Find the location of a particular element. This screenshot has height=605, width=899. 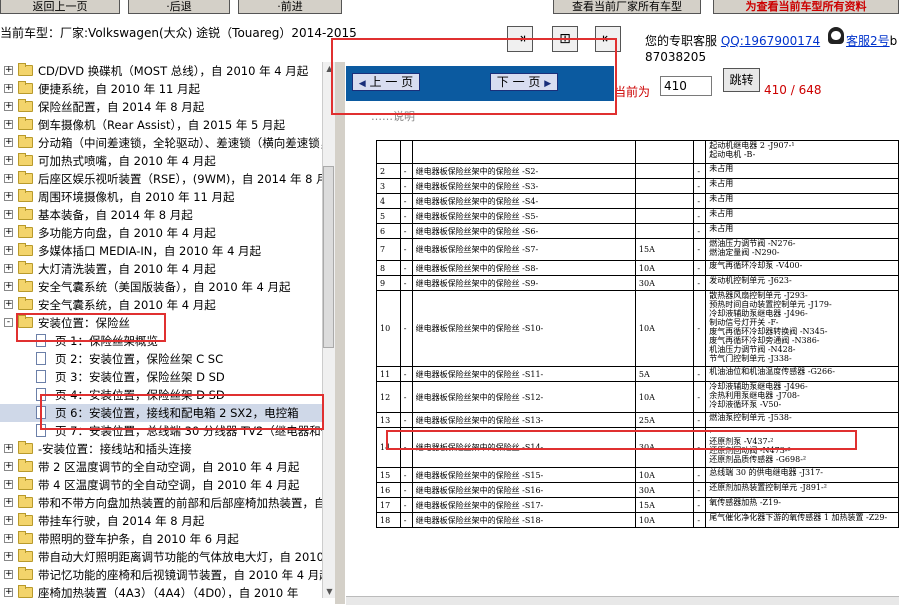

back-button: ·后退 is located at coordinates (179, 7).